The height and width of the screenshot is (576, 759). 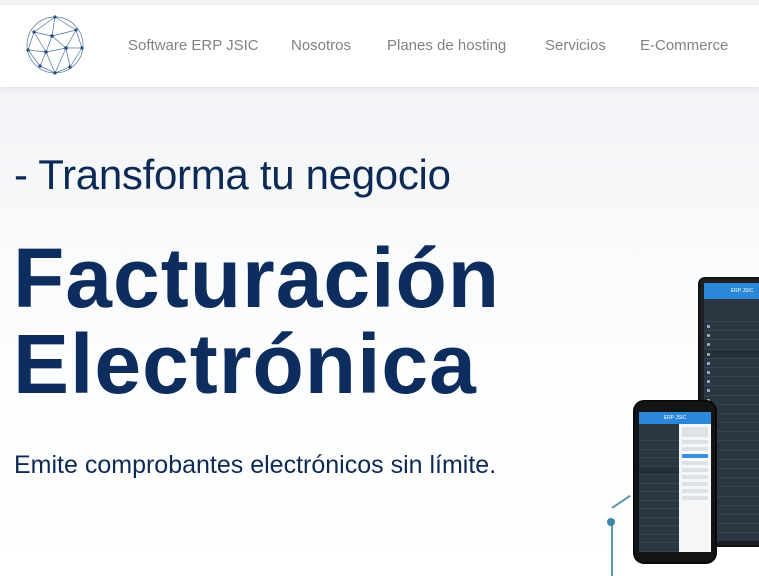 I want to click on phone-sidebar, so click(x=659, y=488).